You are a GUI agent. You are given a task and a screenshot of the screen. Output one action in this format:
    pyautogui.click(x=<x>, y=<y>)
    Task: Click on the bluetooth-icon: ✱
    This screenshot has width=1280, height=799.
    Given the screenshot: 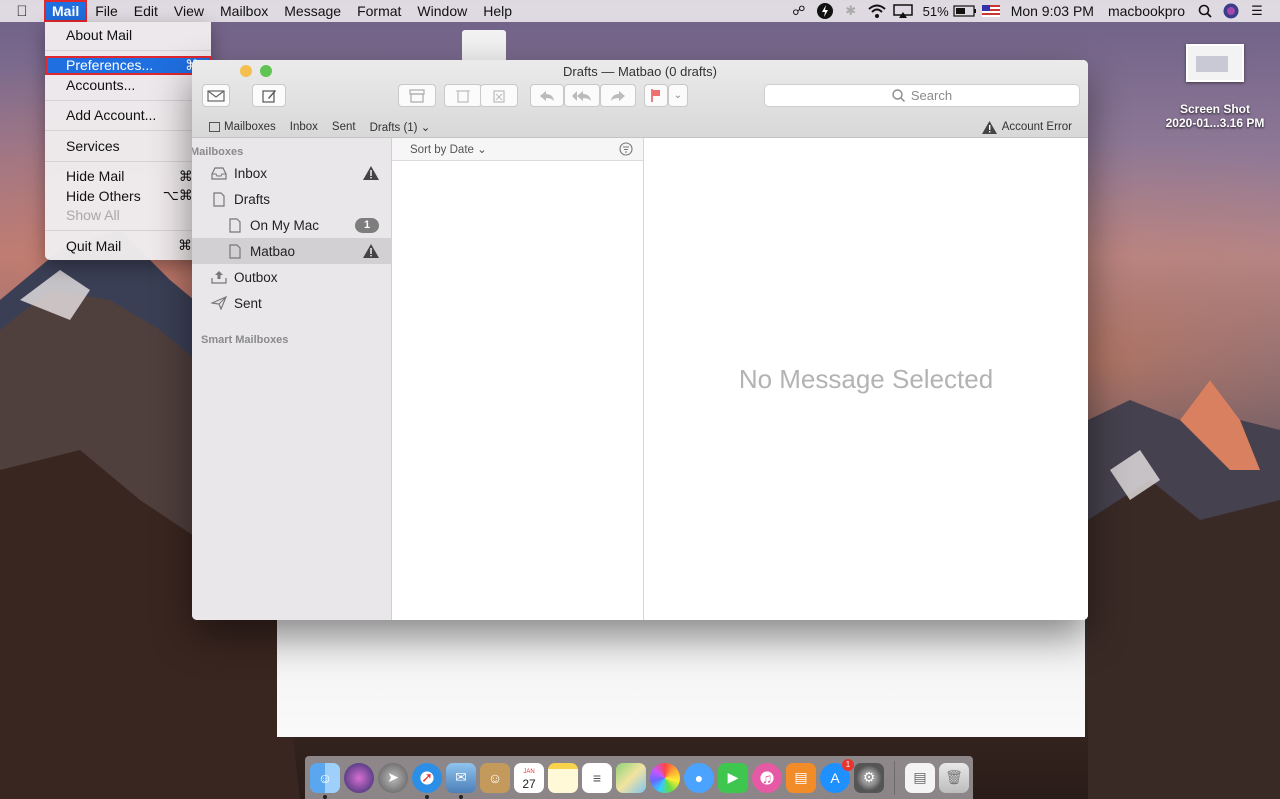 What is the action you would take?
    pyautogui.click(x=851, y=11)
    